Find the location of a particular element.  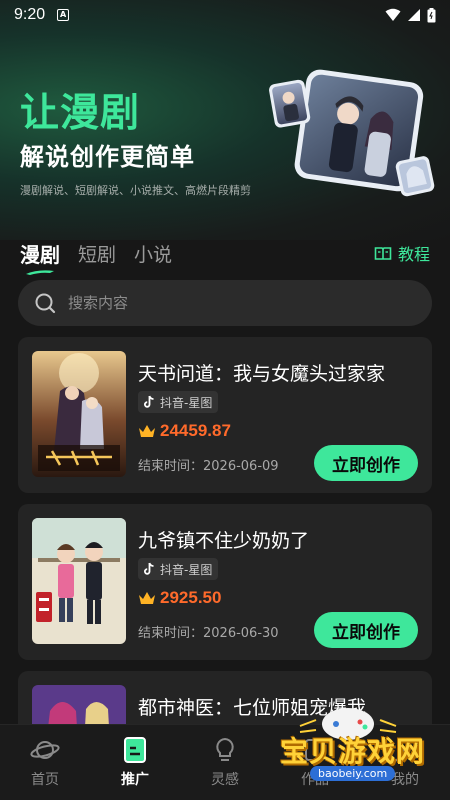

hero-title: 让漫剧 is located at coordinates (80, 113).